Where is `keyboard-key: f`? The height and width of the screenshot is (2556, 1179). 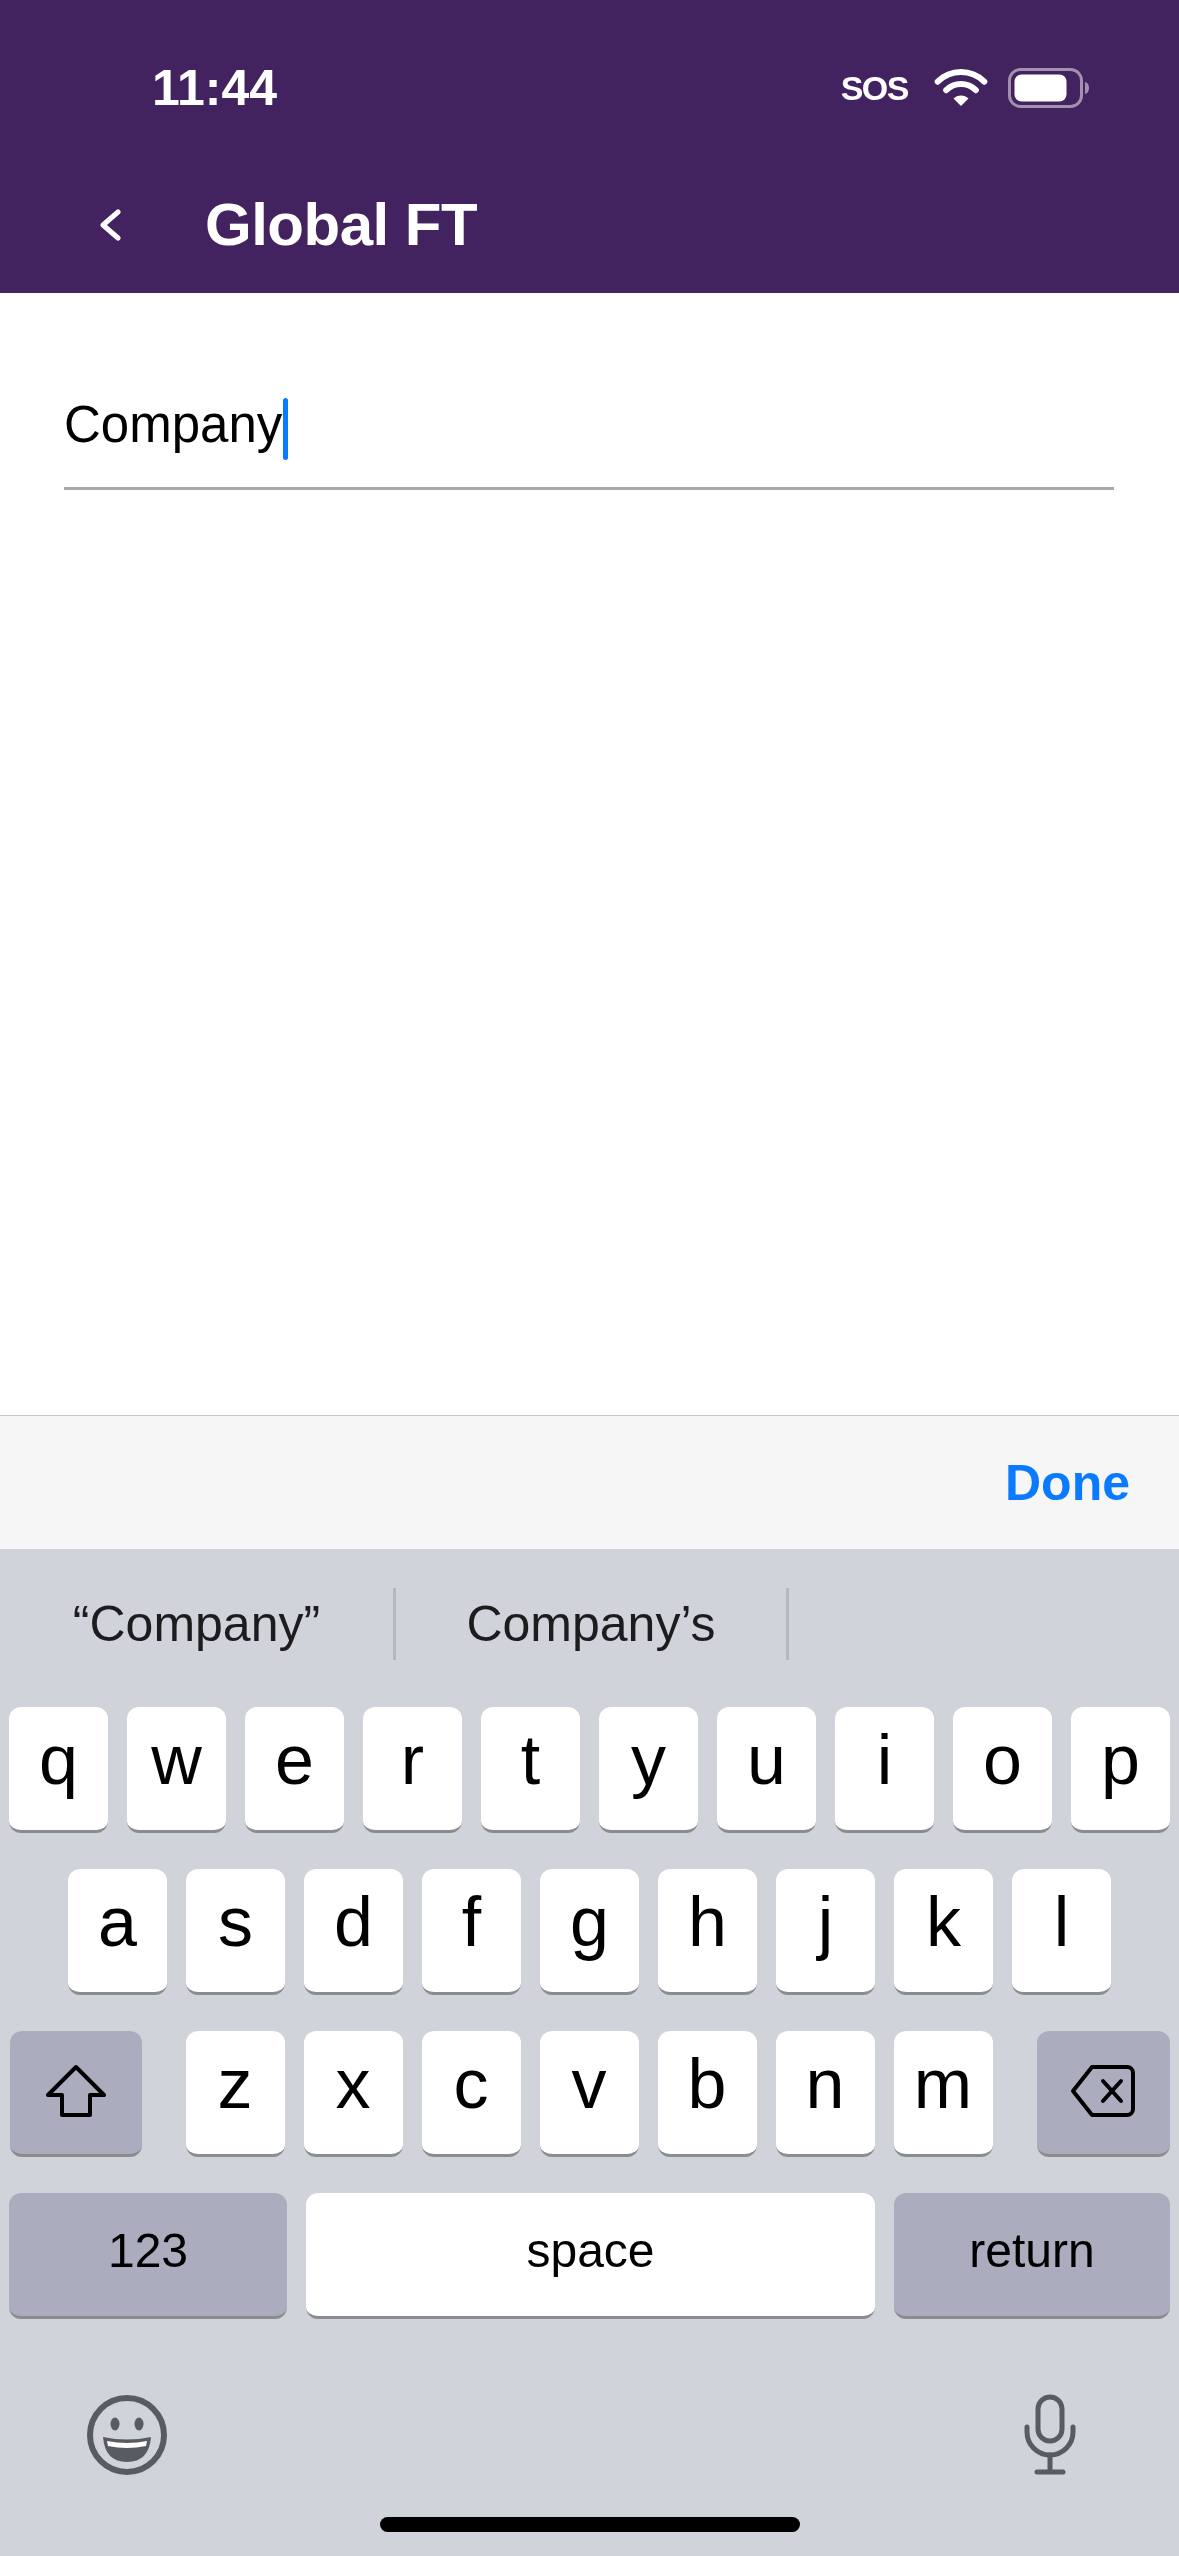
keyboard-key: f is located at coordinates (471, 1932).